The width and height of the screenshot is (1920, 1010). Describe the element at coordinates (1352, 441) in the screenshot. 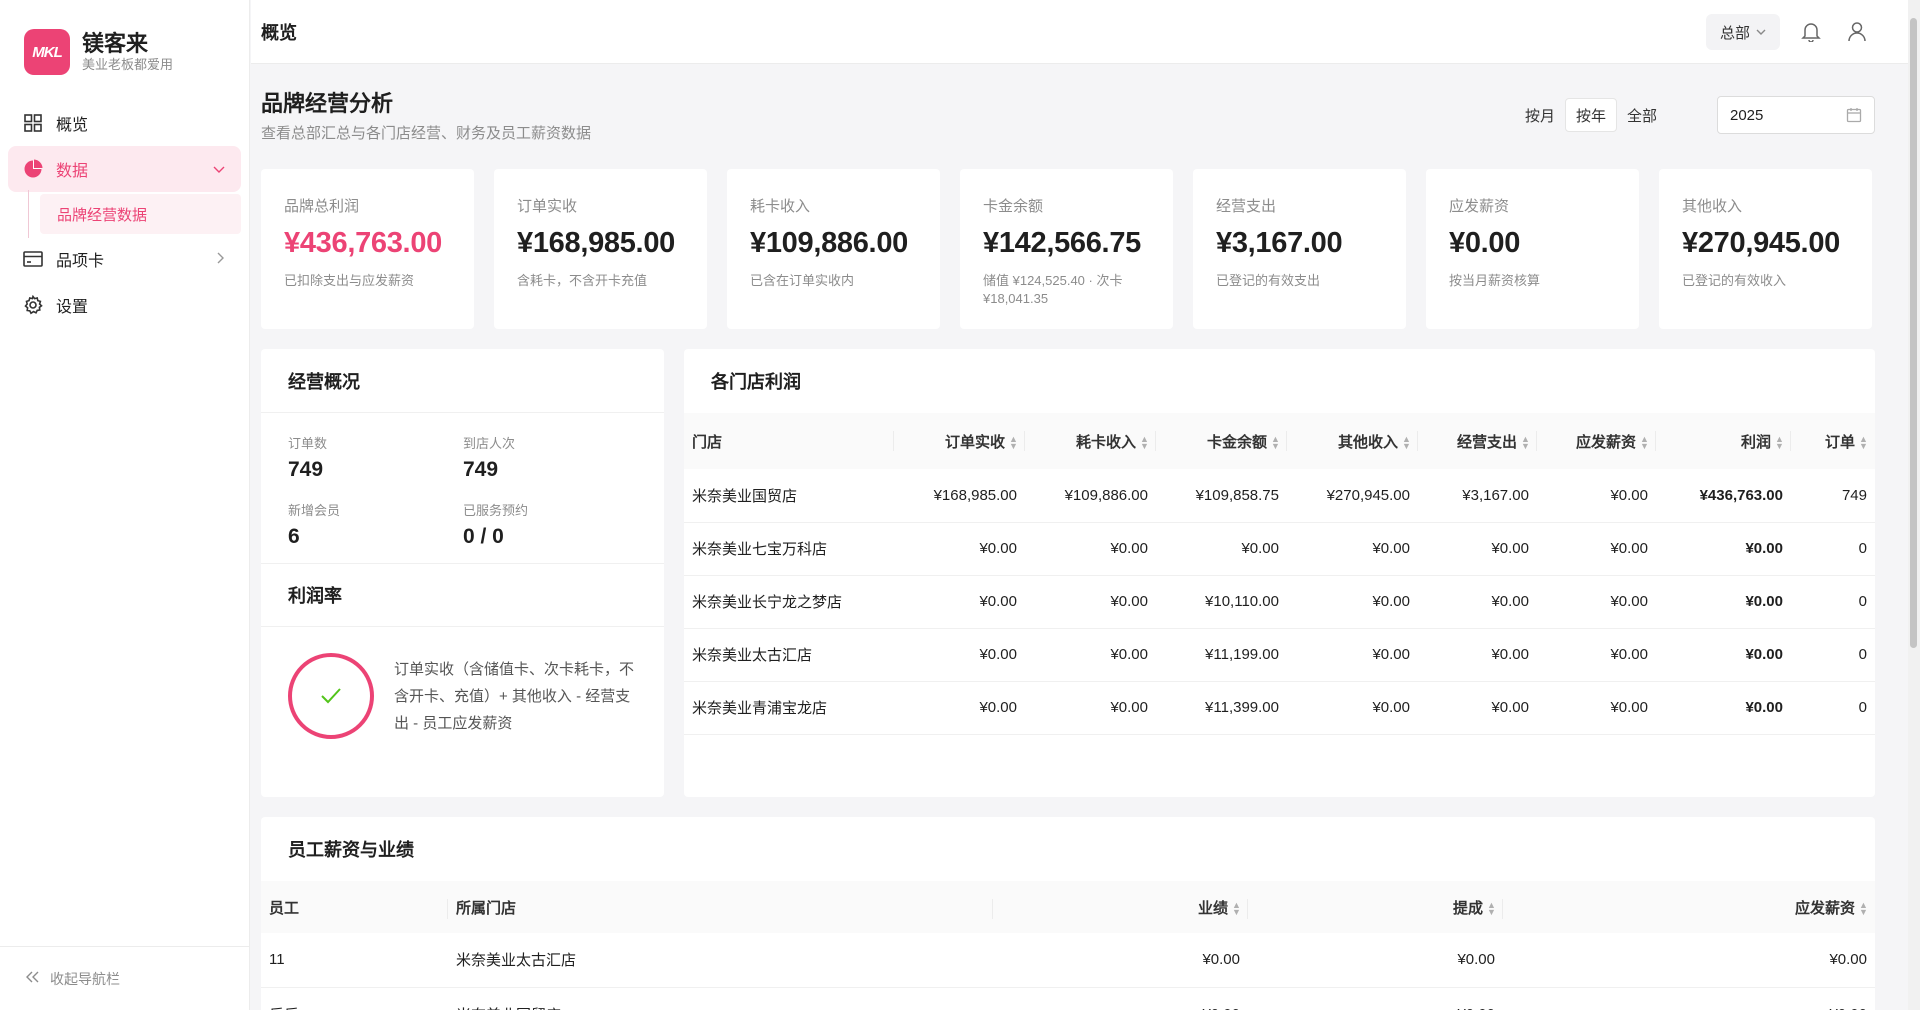

I see `column-header-other-income: 其他收入 ▲ ▼` at that location.